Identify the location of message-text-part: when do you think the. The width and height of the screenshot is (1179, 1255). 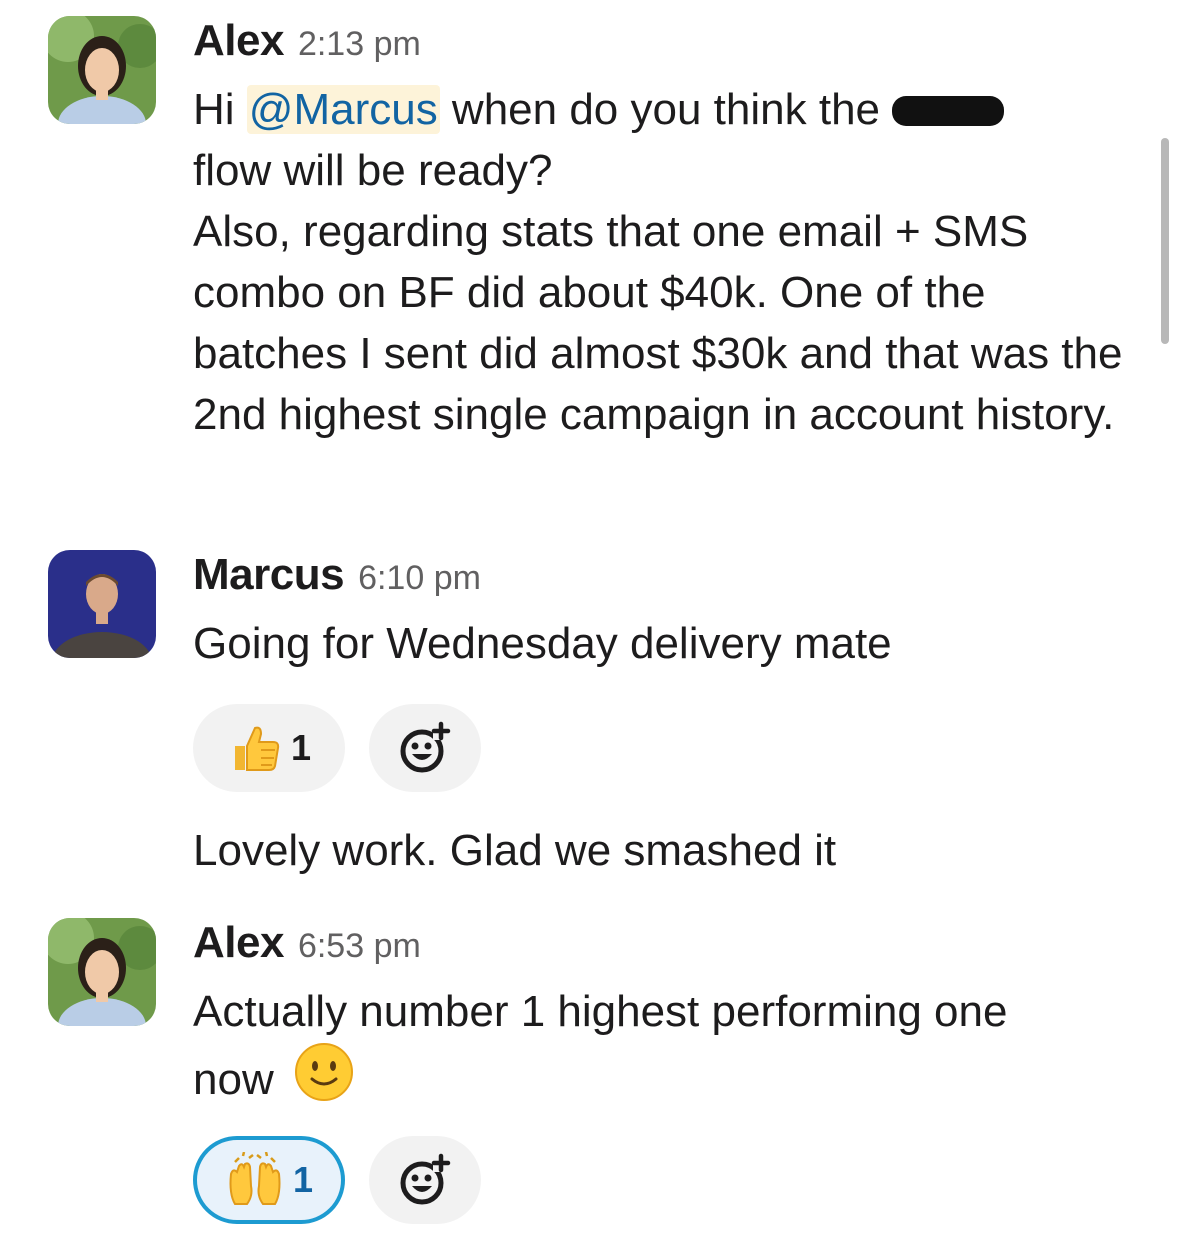
(666, 109).